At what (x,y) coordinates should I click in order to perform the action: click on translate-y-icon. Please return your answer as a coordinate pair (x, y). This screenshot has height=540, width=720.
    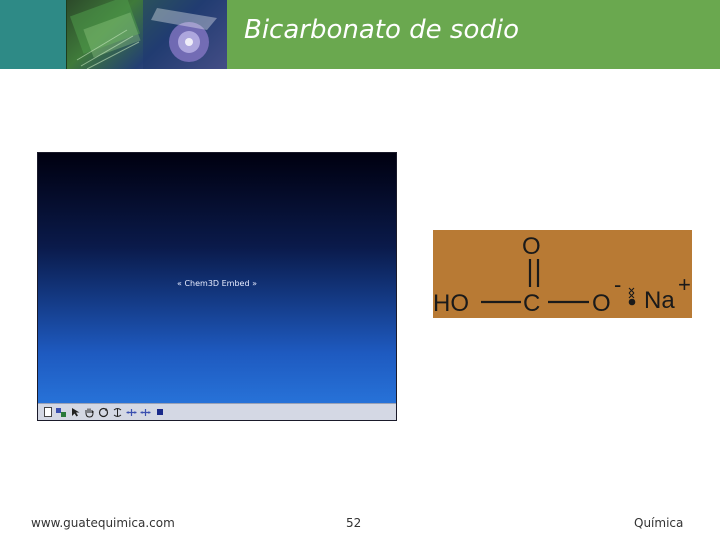
    Looking at the image, I should click on (145, 412).